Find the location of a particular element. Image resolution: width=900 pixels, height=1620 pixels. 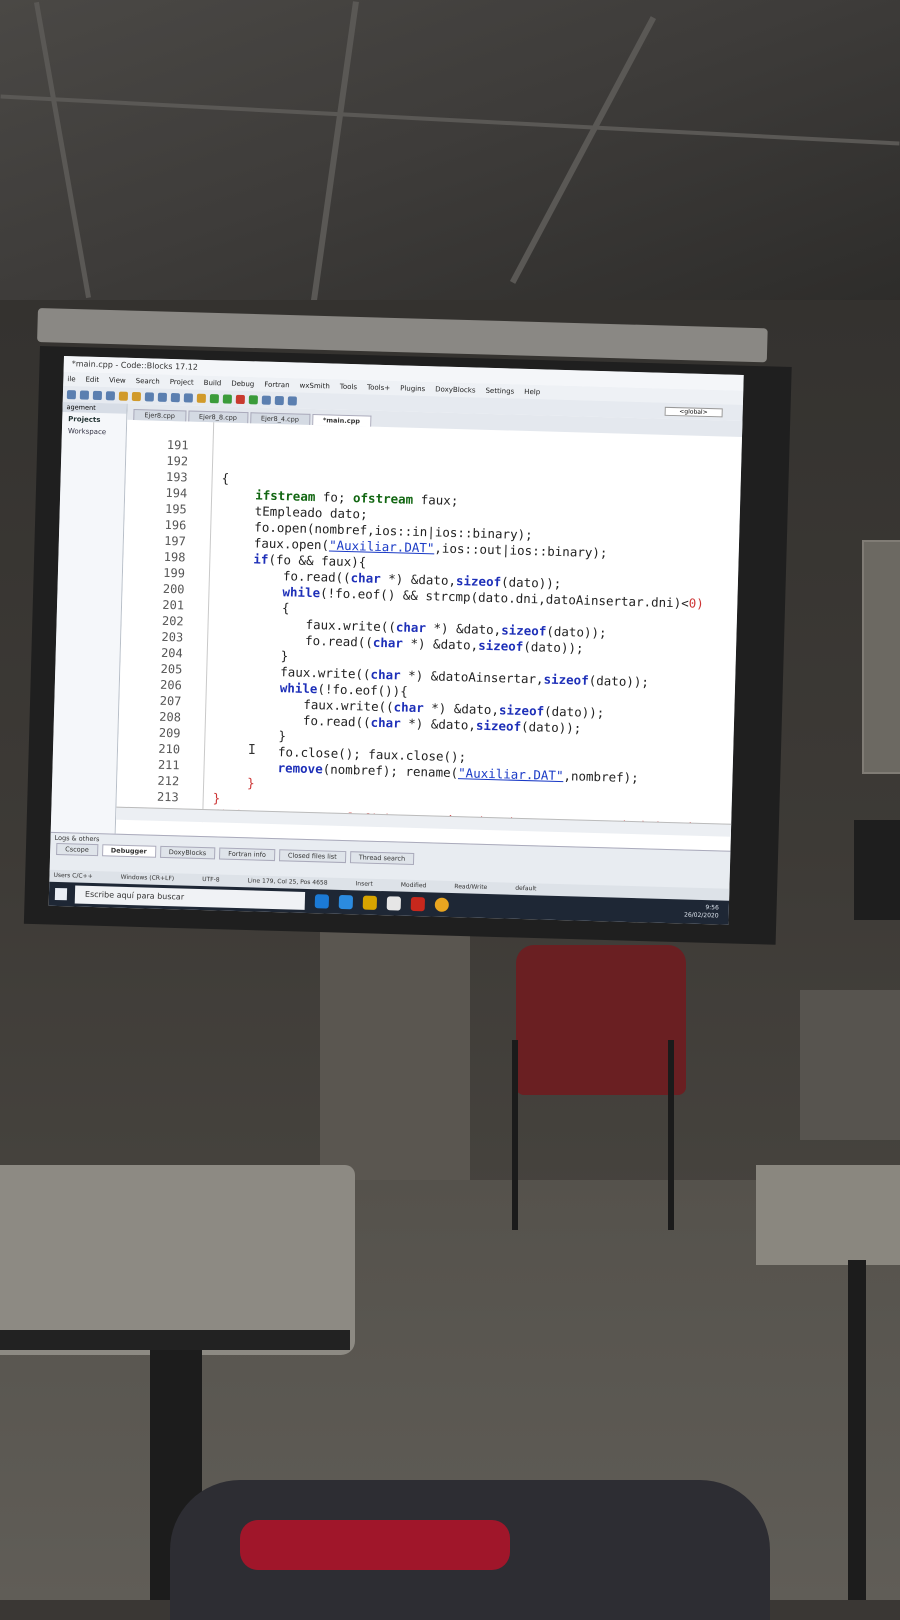

save-icon is located at coordinates (97, 395).